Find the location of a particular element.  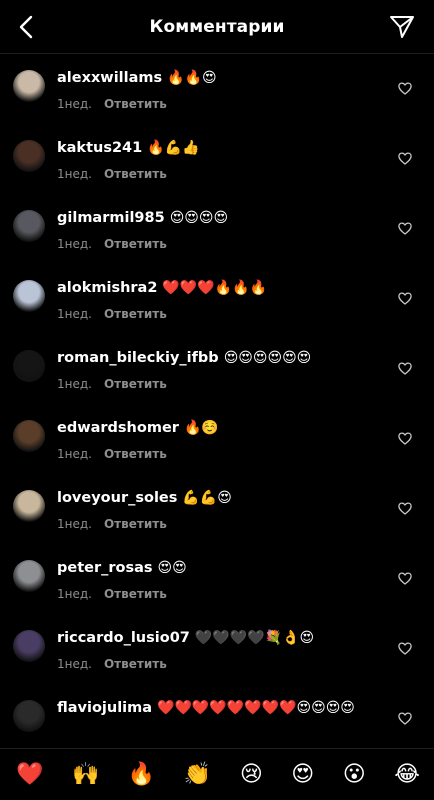

comment-body: 😍😍 is located at coordinates (172, 568).